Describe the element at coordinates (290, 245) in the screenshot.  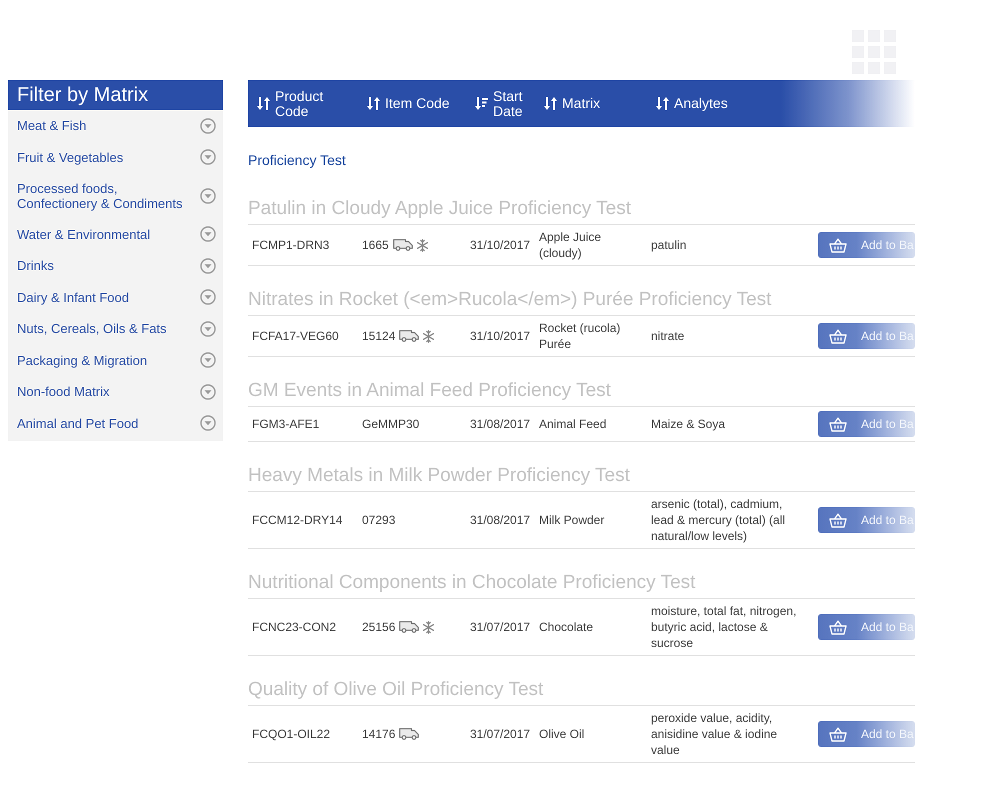
I see `product-code-cell-text: FCMP1-DRN3` at that location.